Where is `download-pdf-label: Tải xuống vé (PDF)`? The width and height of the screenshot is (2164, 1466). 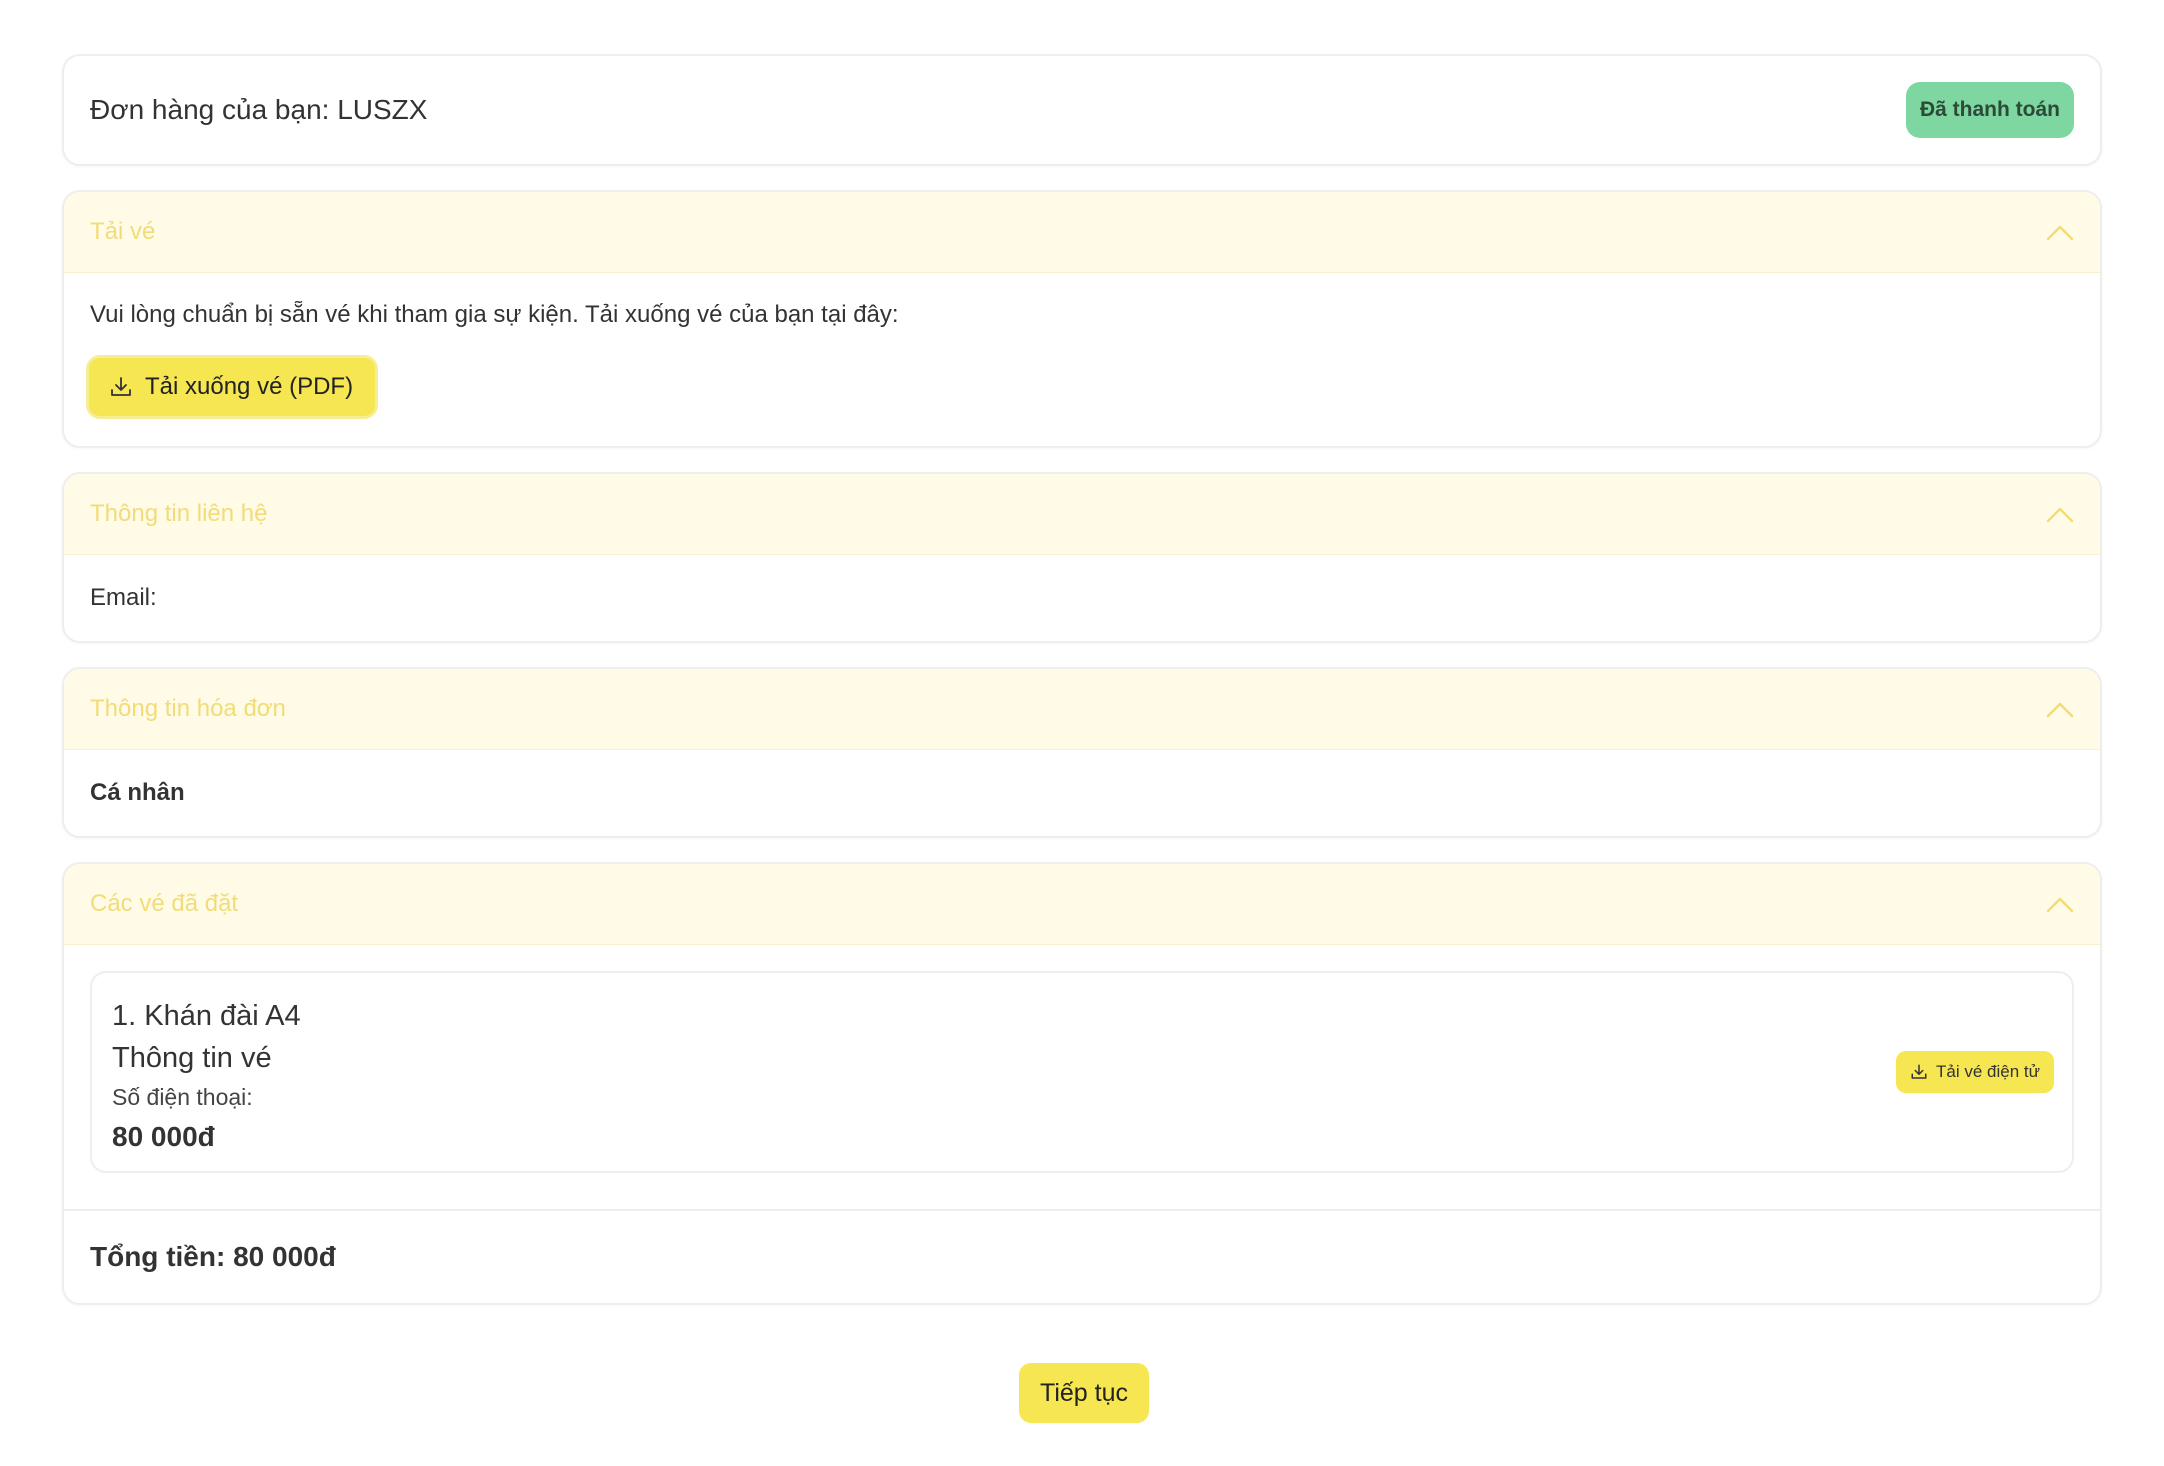
download-pdf-label: Tải xuống vé (PDF) is located at coordinates (249, 386).